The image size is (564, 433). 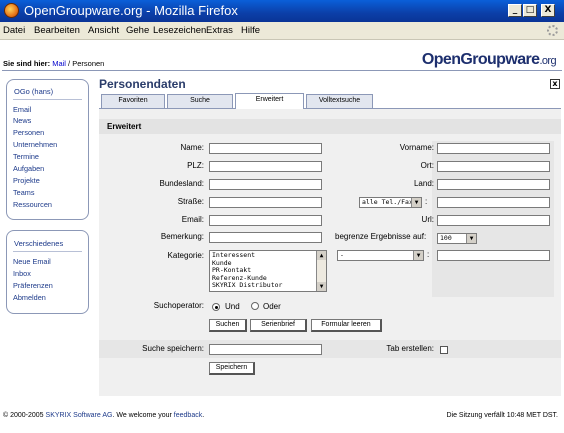 I want to click on nav-unternehmen: Unternehmen, so click(x=35, y=144).